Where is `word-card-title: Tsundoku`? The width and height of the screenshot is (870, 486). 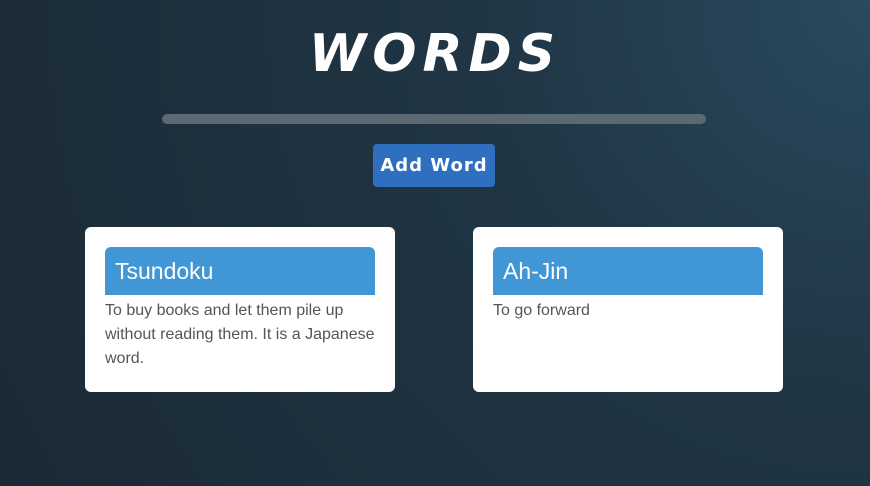 word-card-title: Tsundoku is located at coordinates (240, 271).